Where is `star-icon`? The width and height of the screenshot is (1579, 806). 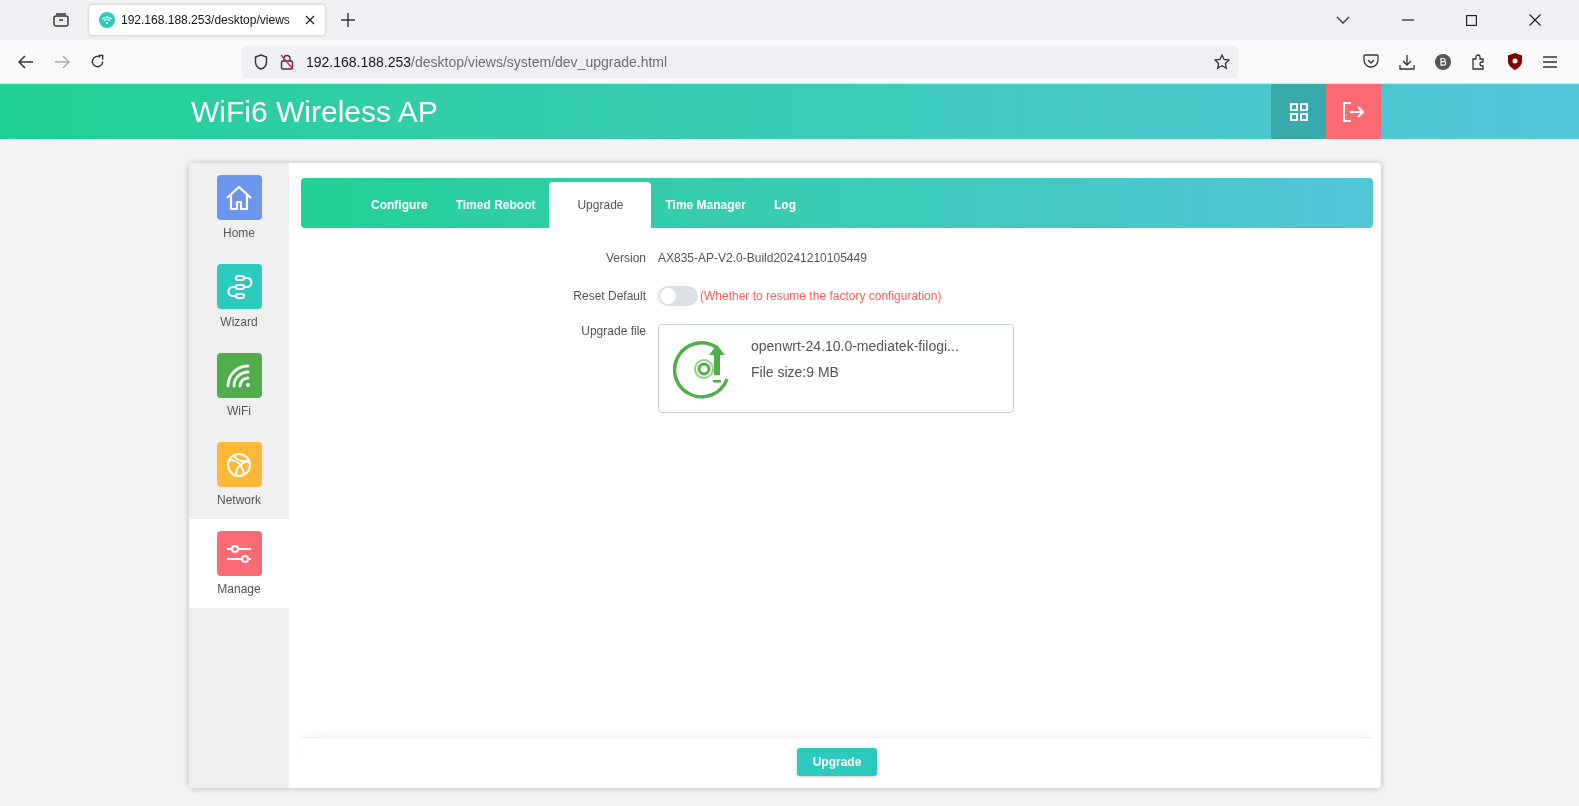
star-icon is located at coordinates (1222, 61).